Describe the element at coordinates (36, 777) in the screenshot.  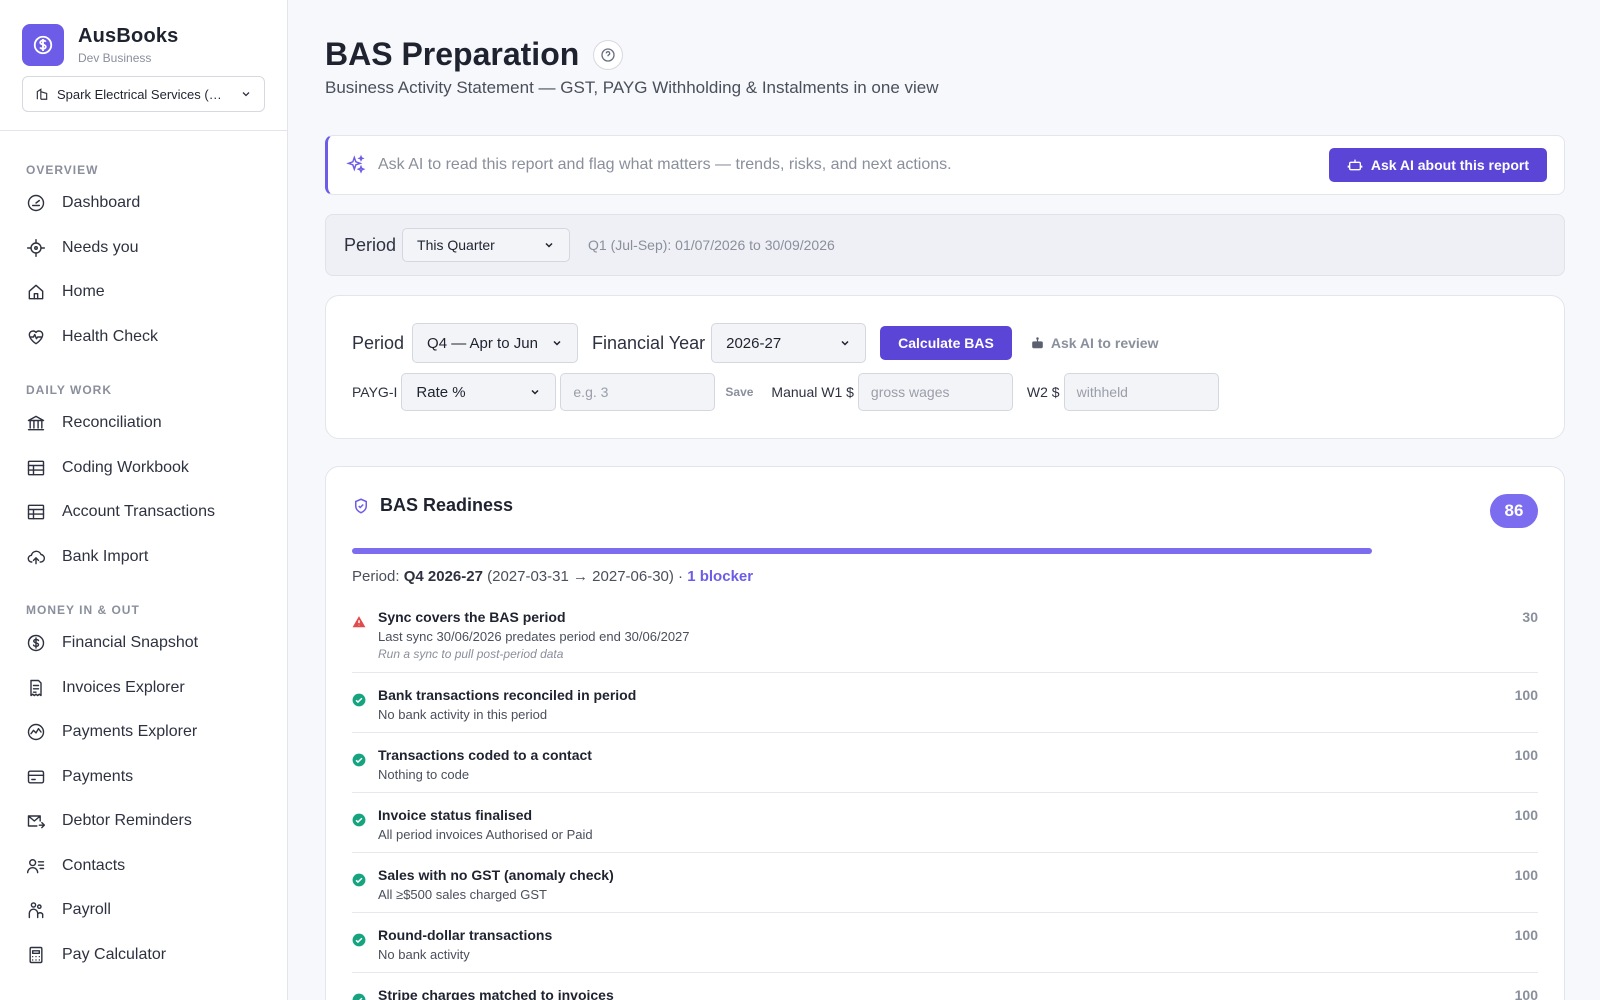
I see `card-icon` at that location.